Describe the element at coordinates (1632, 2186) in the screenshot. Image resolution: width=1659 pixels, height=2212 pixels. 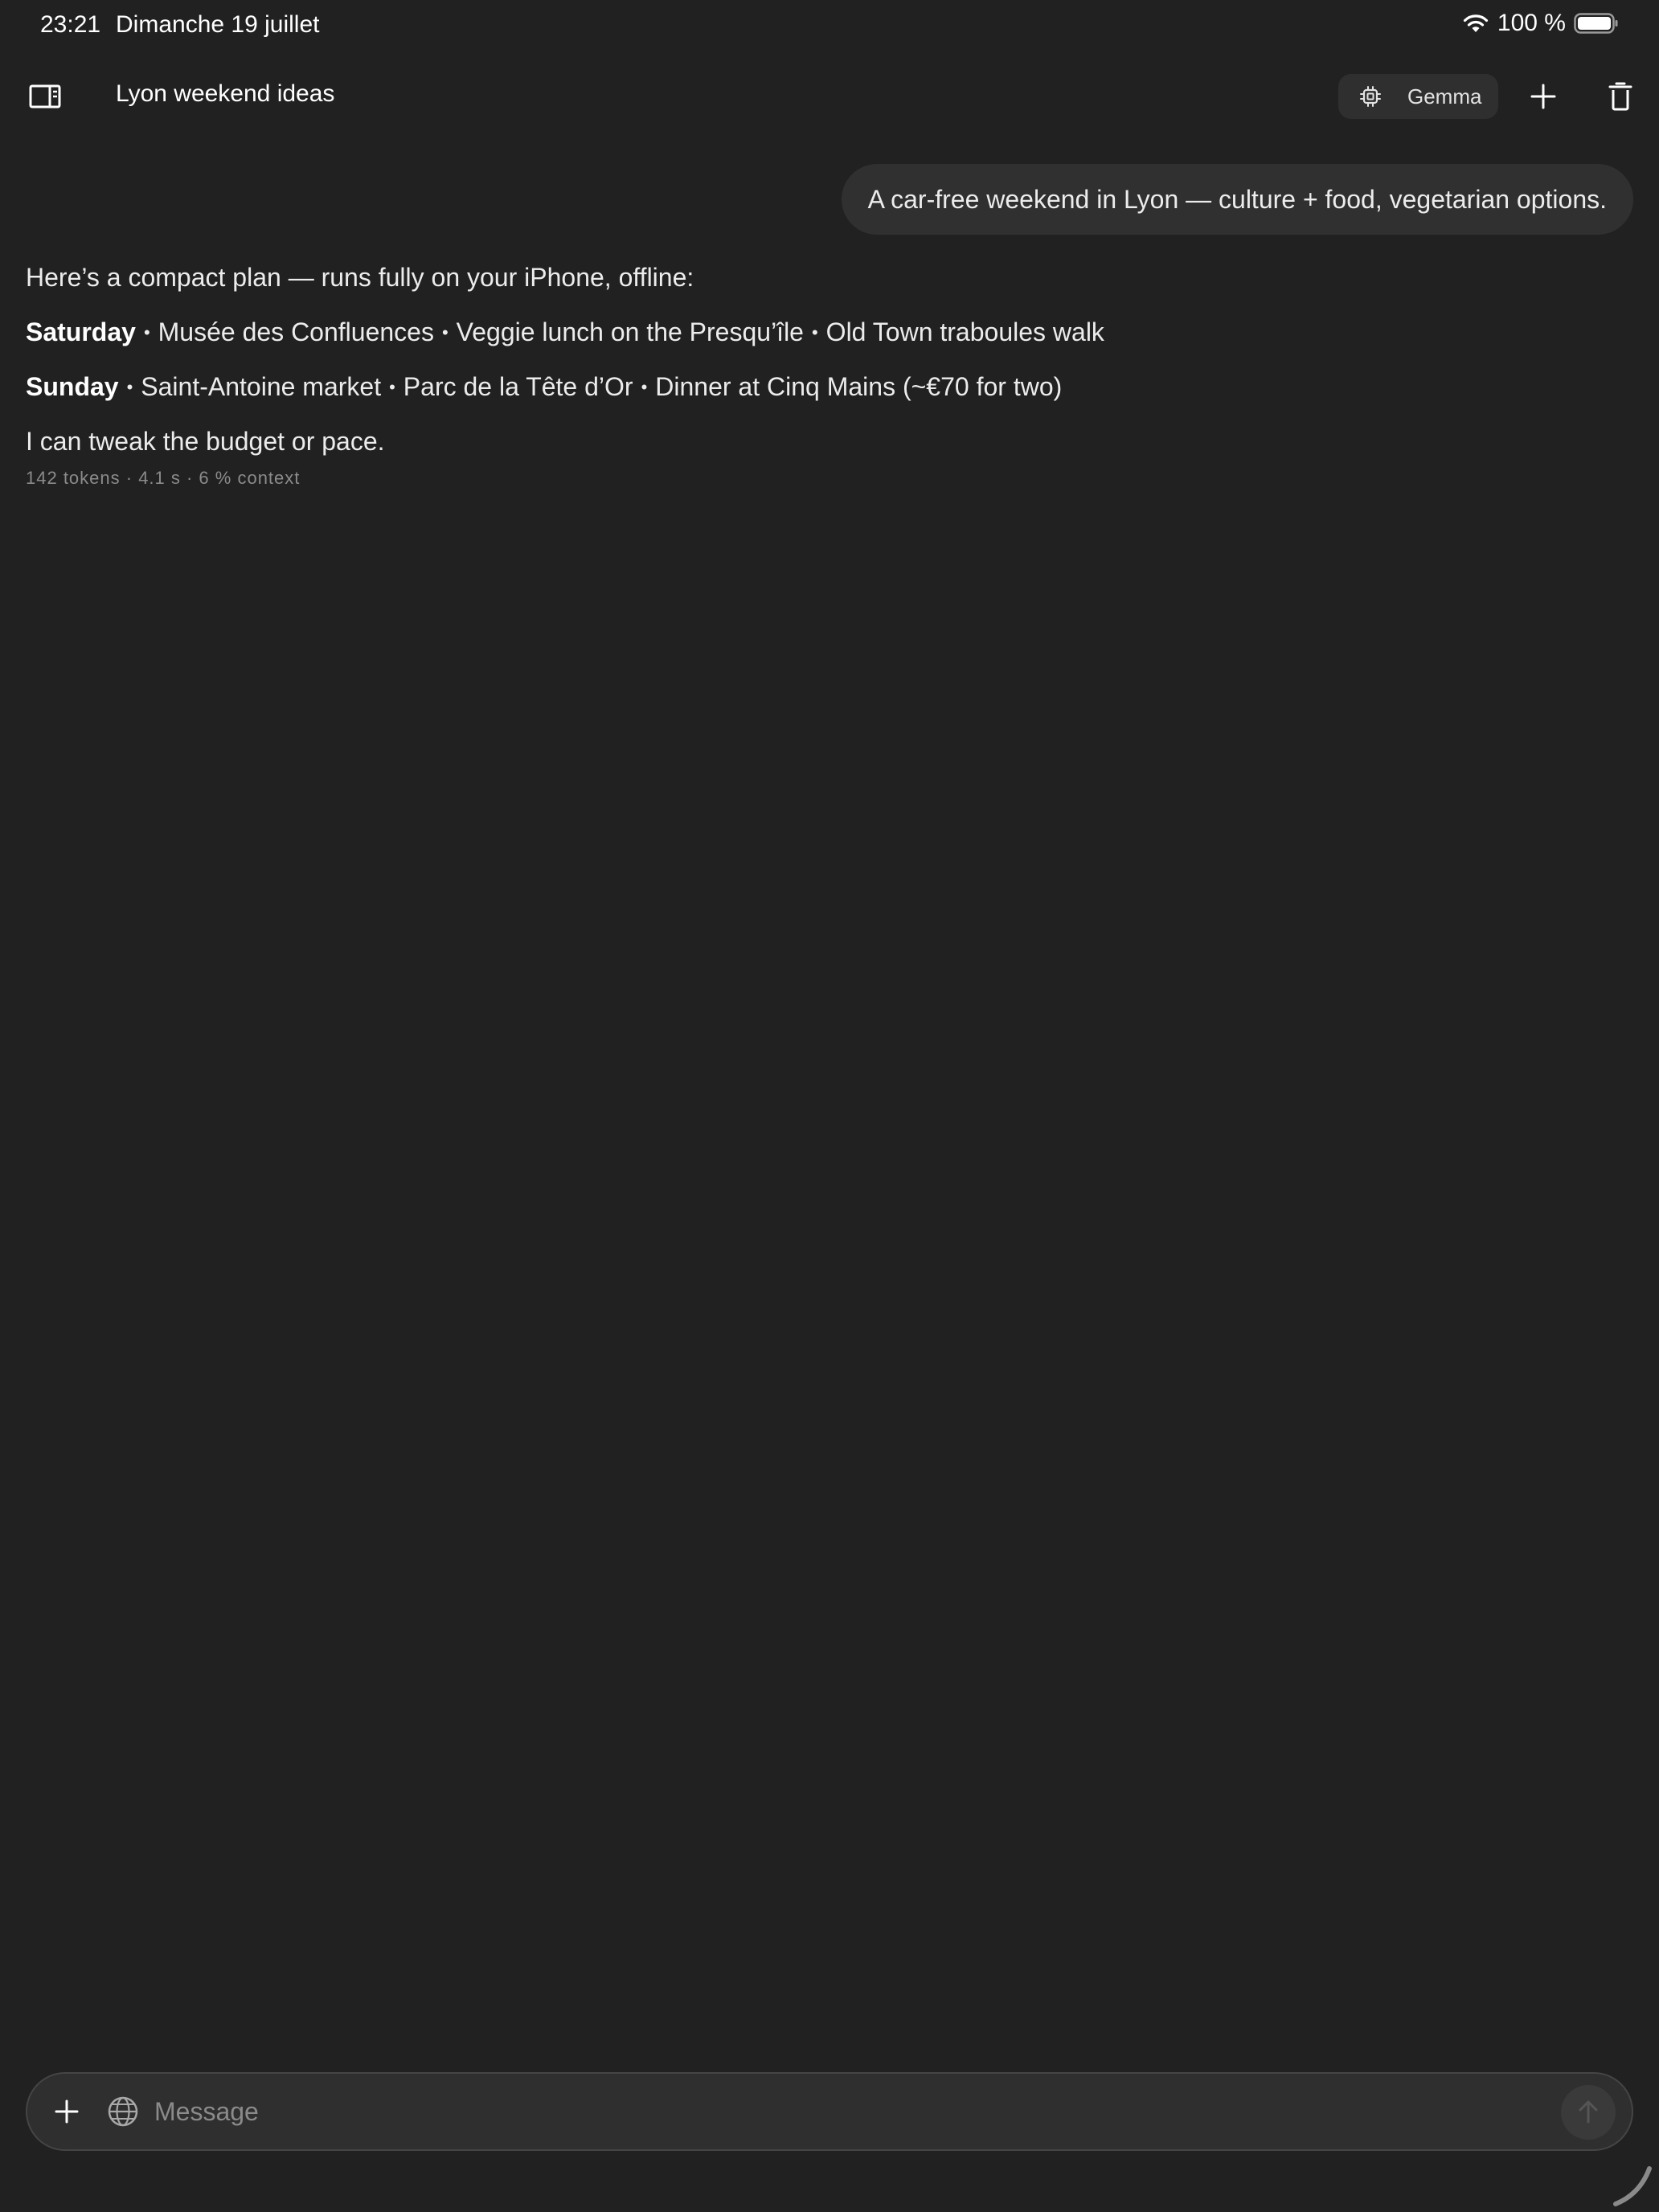
I see `corner-indicator` at that location.